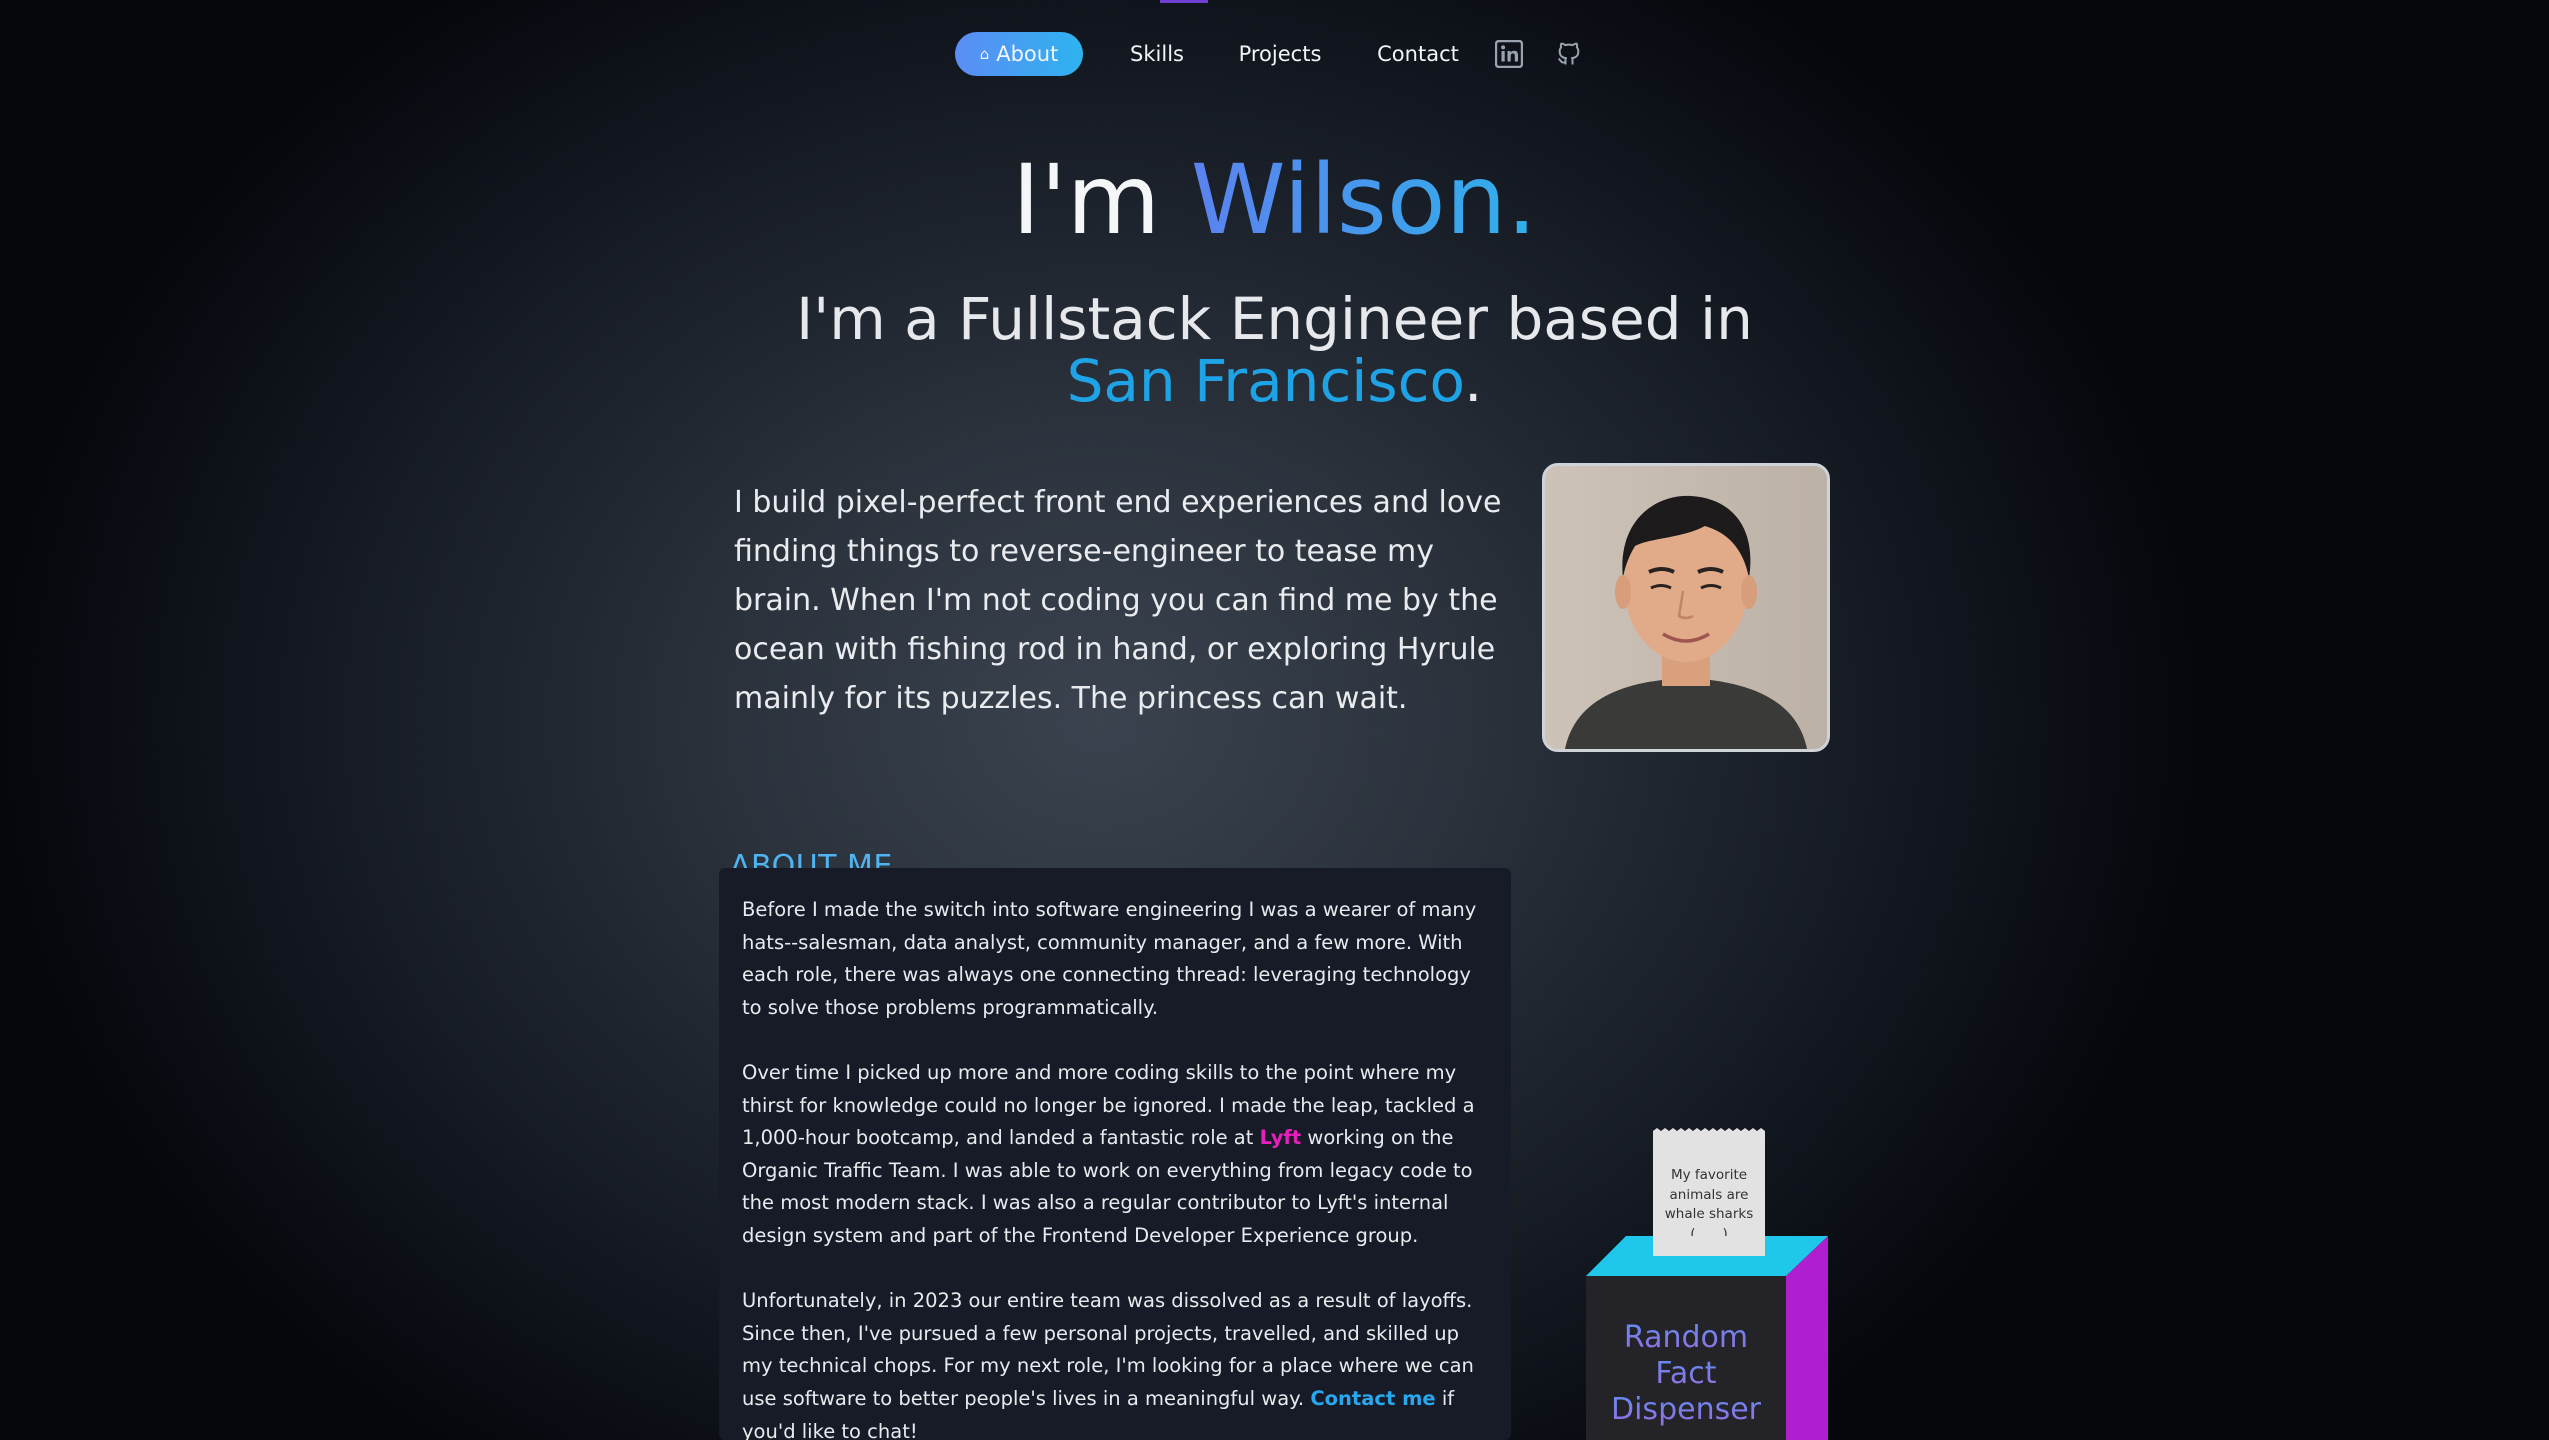 The width and height of the screenshot is (2549, 1440). Describe the element at coordinates (1686, 1374) in the screenshot. I see `dispenser-label-line-2: Fact` at that location.